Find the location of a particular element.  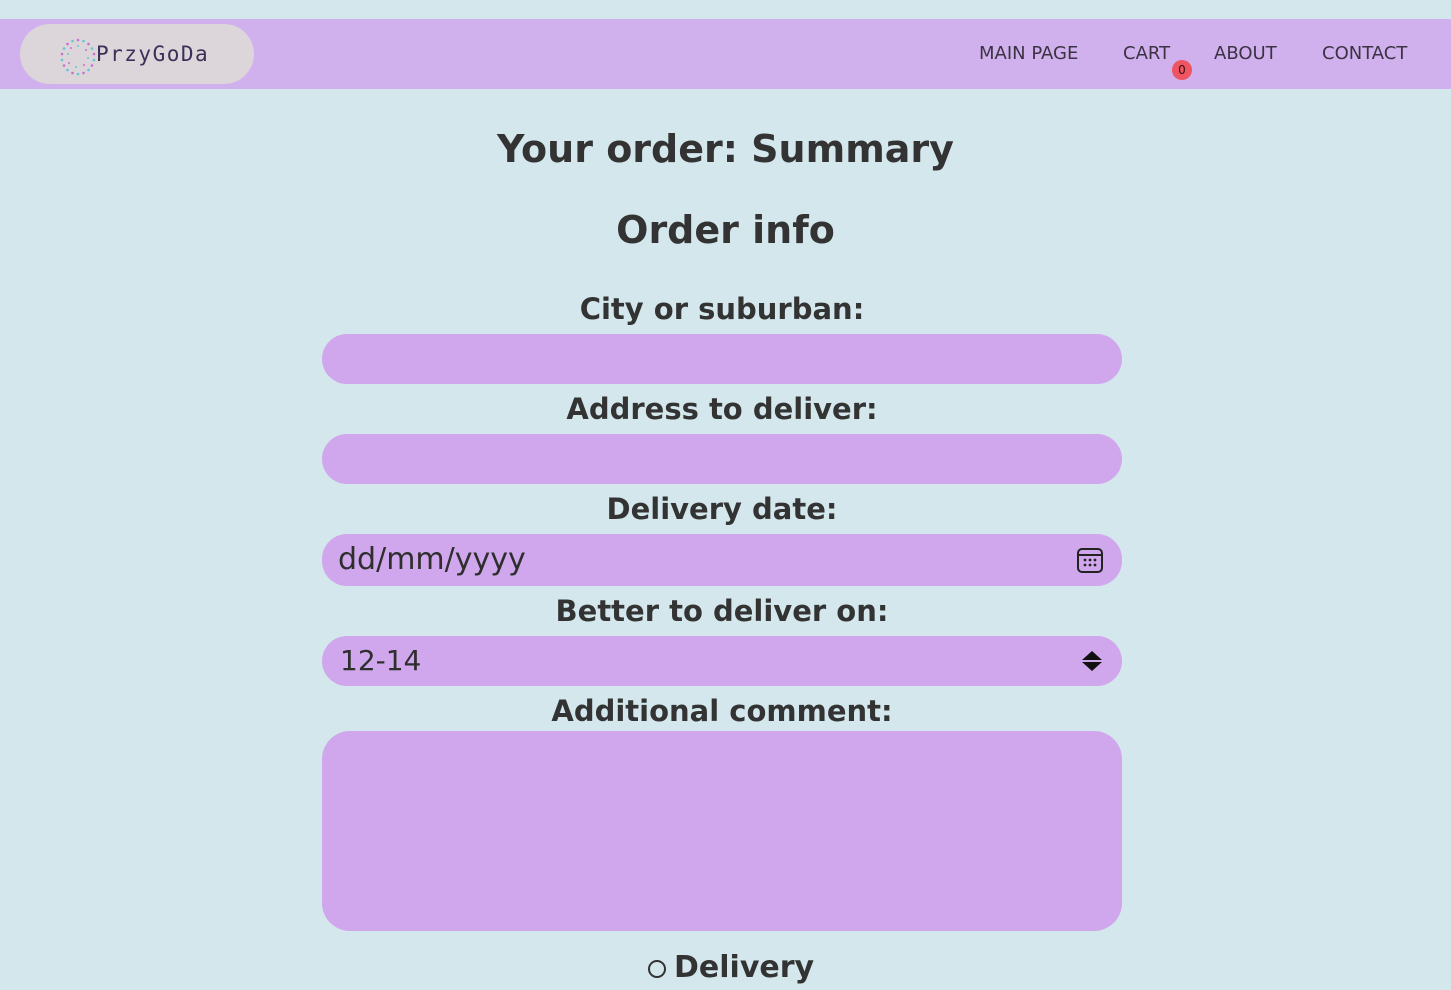

navbar: PrzyGoDa MAIN PAGE CART 0 ABOUT CONTACT is located at coordinates (725, 54).